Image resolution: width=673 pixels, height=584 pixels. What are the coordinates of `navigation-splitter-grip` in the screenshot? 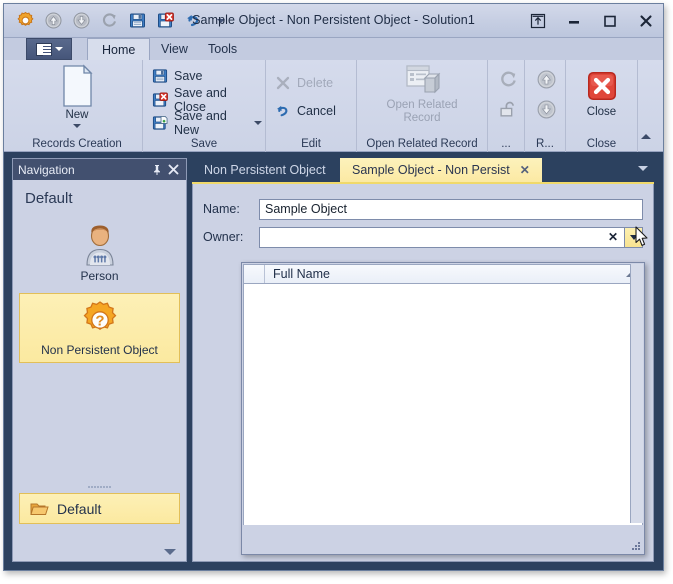 It's located at (99, 486).